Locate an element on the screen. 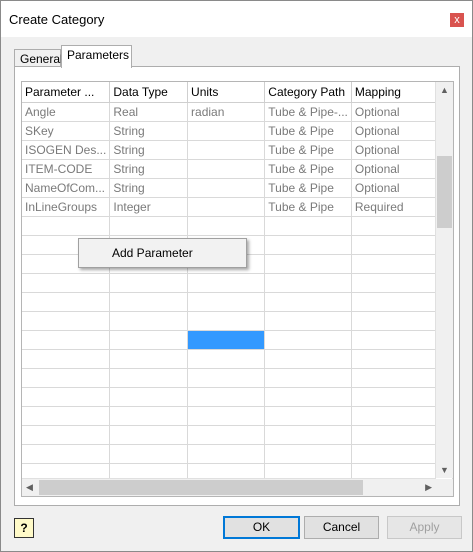 The image size is (473, 552). tab-parameters: Parameters is located at coordinates (96, 56).